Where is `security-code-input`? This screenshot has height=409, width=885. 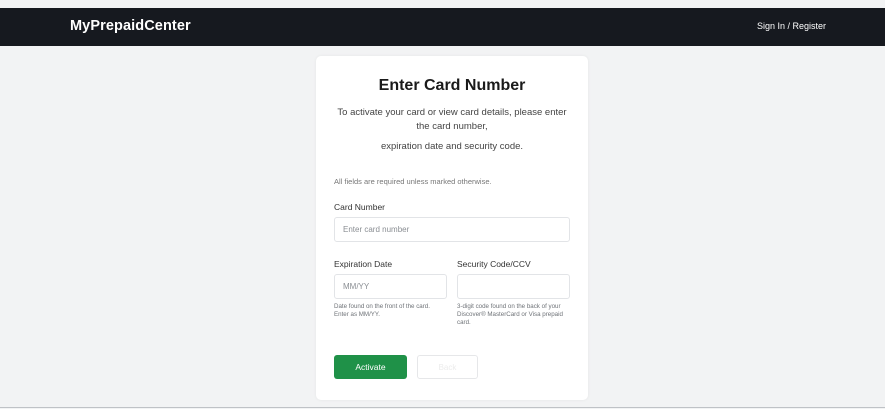 security-code-input is located at coordinates (513, 286).